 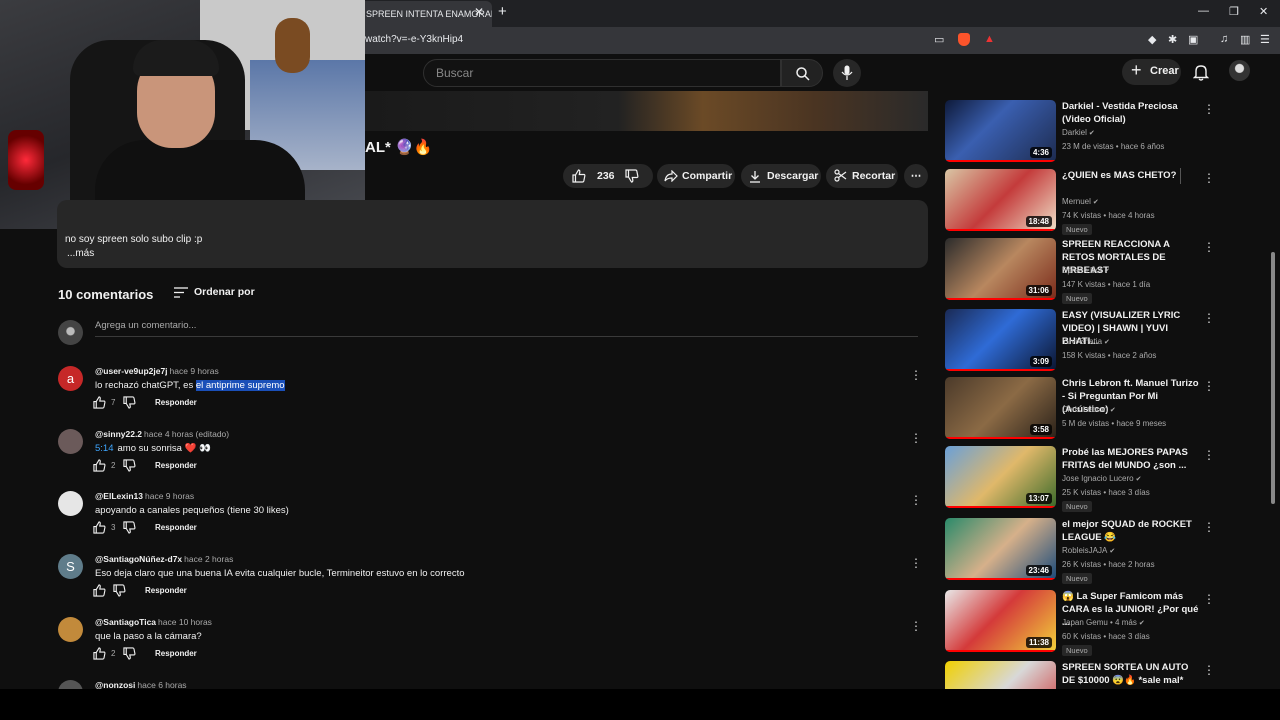 What do you see at coordinates (162, 434) in the screenshot?
I see `comment-author: @sinny22.2 hace 4 horas (editado)` at bounding box center [162, 434].